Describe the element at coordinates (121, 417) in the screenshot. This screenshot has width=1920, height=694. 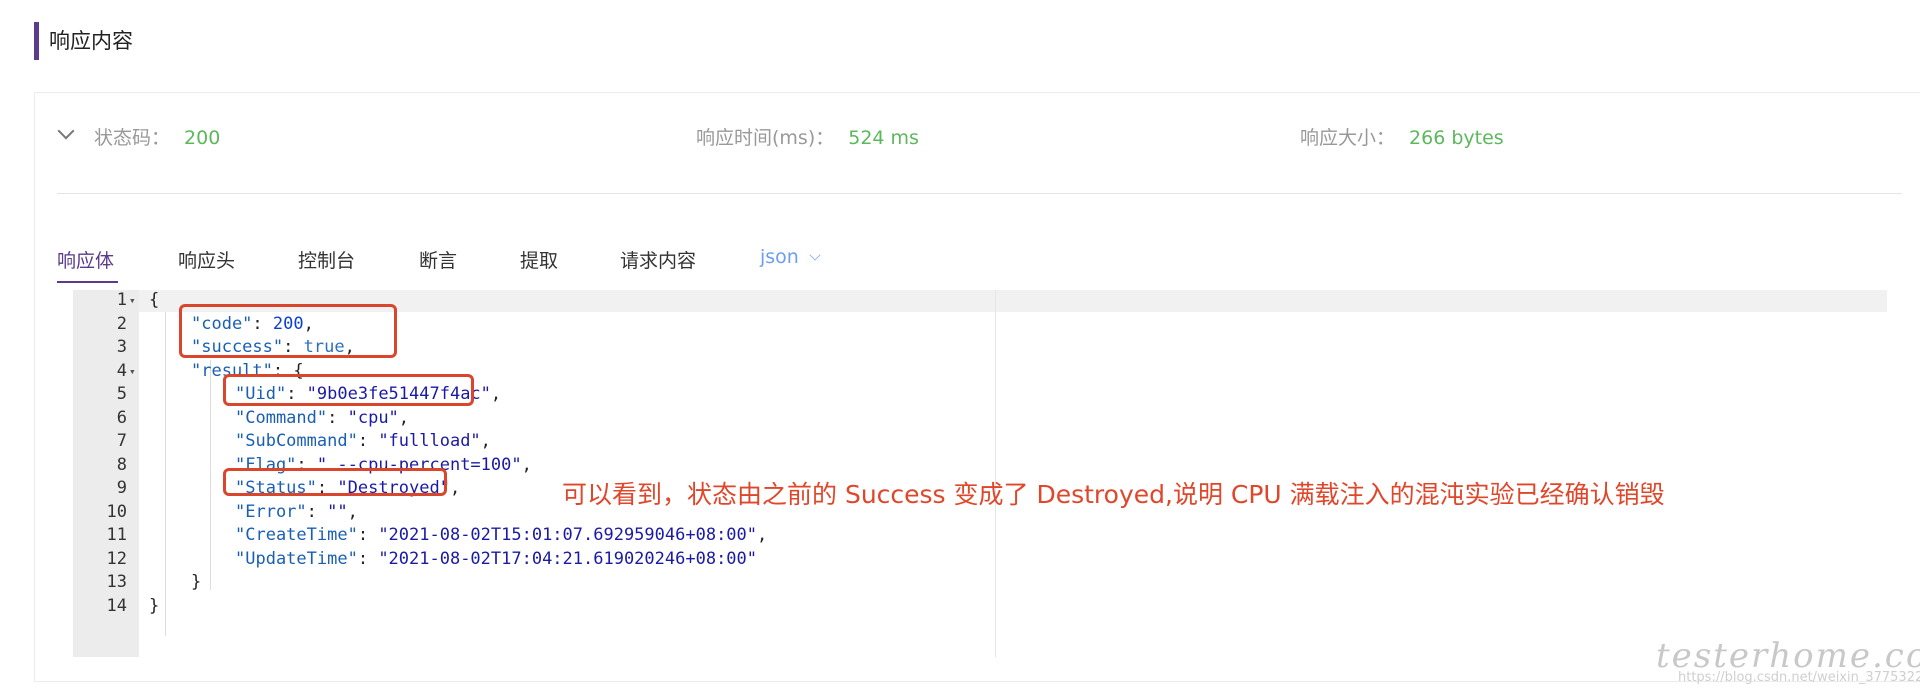
I see `line-number: 6` at that location.